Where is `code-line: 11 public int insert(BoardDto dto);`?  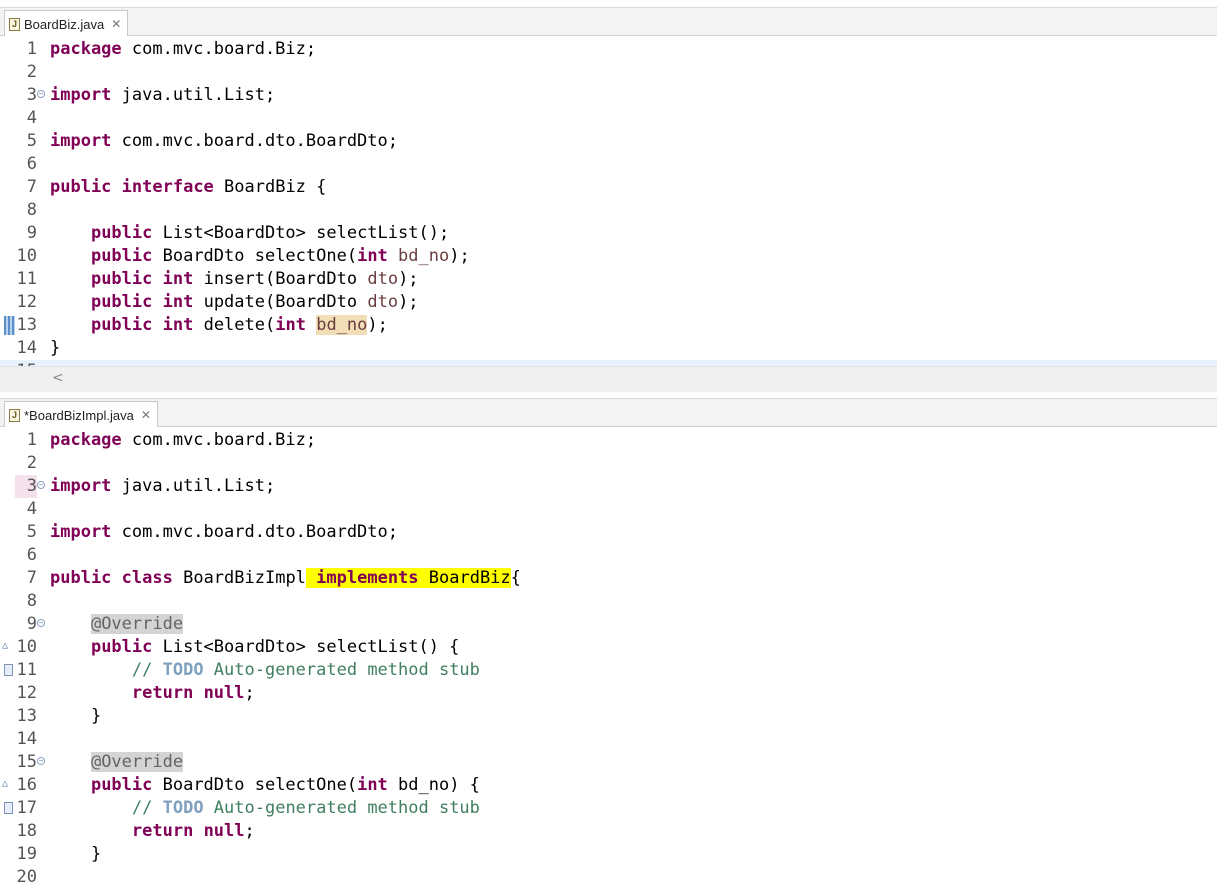
code-line: 11 public int insert(BoardDto dto); is located at coordinates (608, 279).